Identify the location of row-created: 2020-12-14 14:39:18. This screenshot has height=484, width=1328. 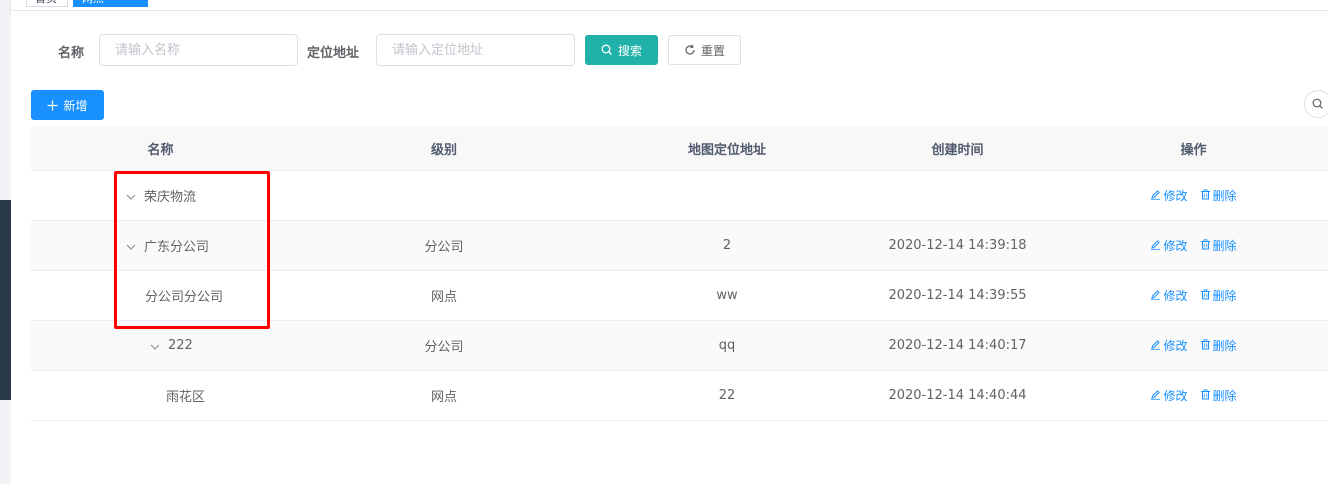
(957, 245).